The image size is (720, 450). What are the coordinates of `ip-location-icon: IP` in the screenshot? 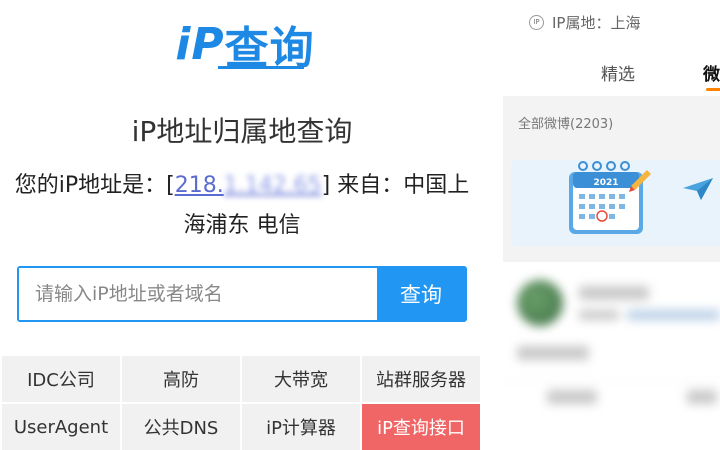 It's located at (536, 22).